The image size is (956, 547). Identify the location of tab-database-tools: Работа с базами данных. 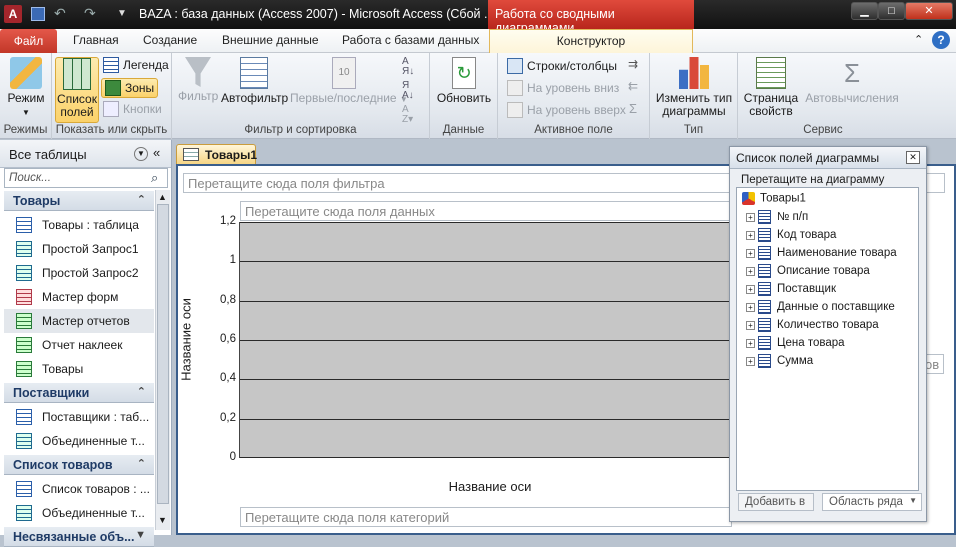
(410, 40).